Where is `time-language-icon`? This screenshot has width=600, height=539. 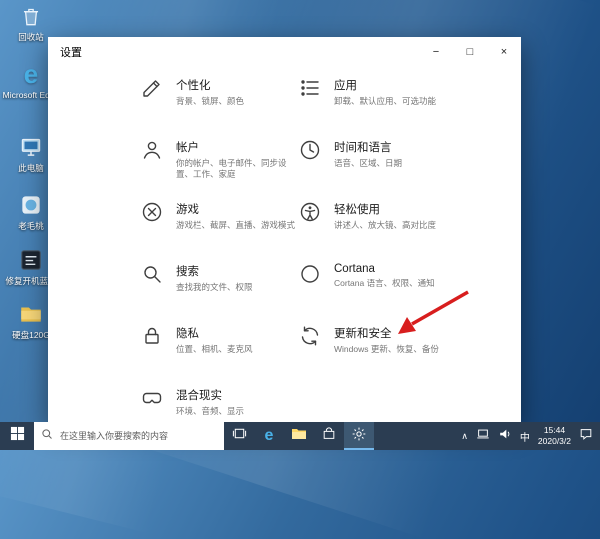 time-language-icon is located at coordinates (311, 151).